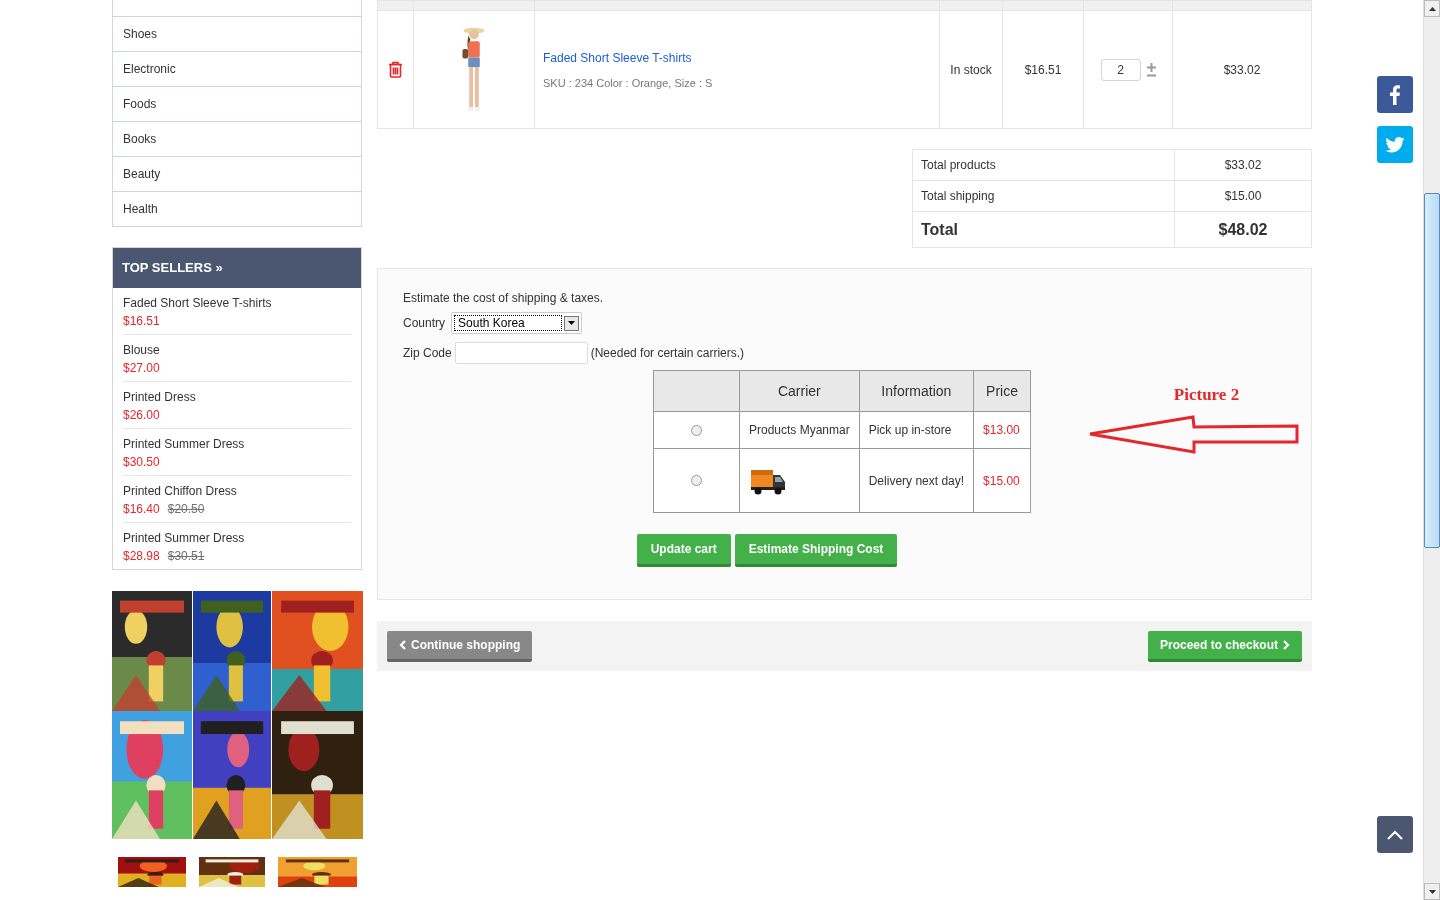 The width and height of the screenshot is (1440, 900). Describe the element at coordinates (1432, 370) in the screenshot. I see `scrollbar-thumb` at that location.